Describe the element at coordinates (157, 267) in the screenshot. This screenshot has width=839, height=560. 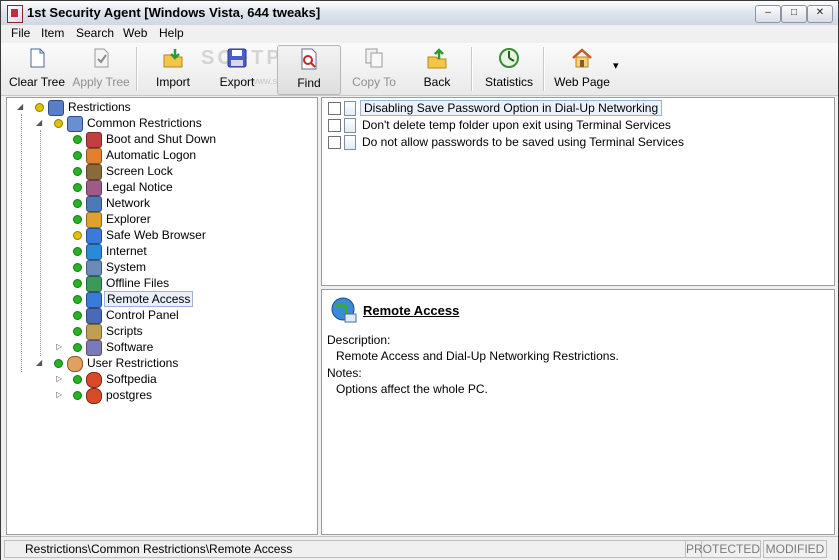
I see `tree-node-restriction: System` at that location.